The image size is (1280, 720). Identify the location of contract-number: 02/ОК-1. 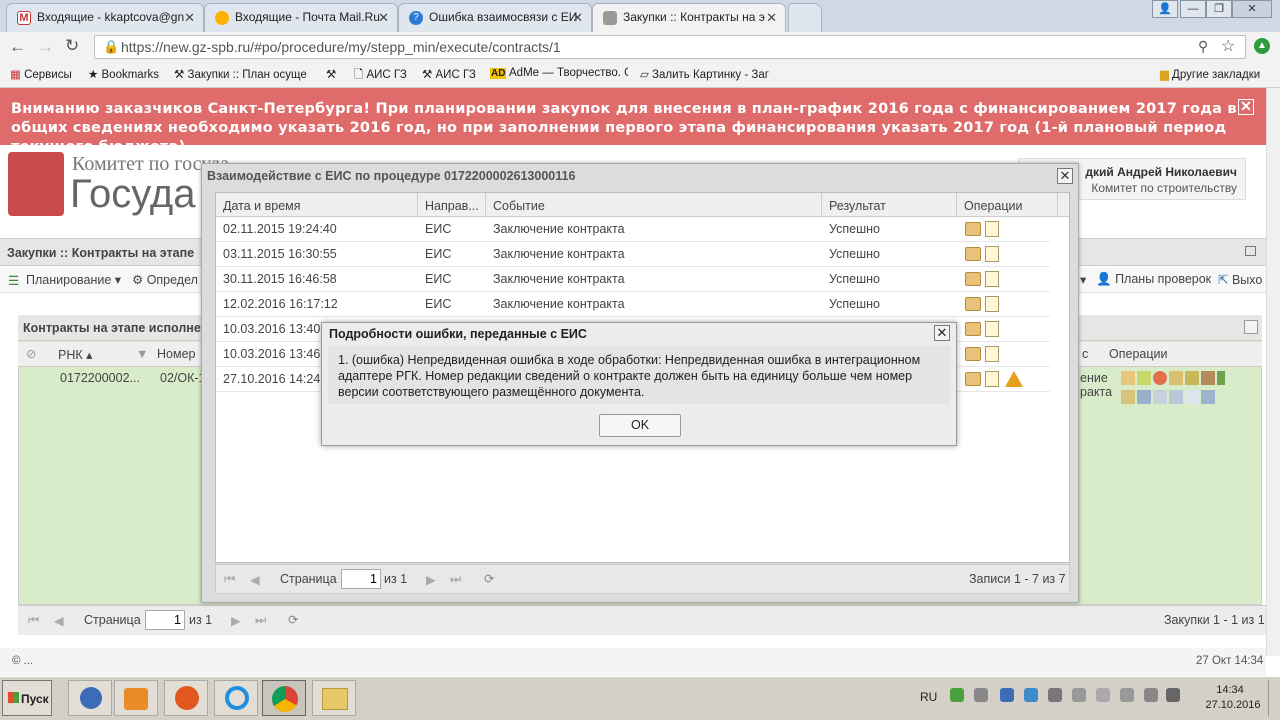
(183, 378).